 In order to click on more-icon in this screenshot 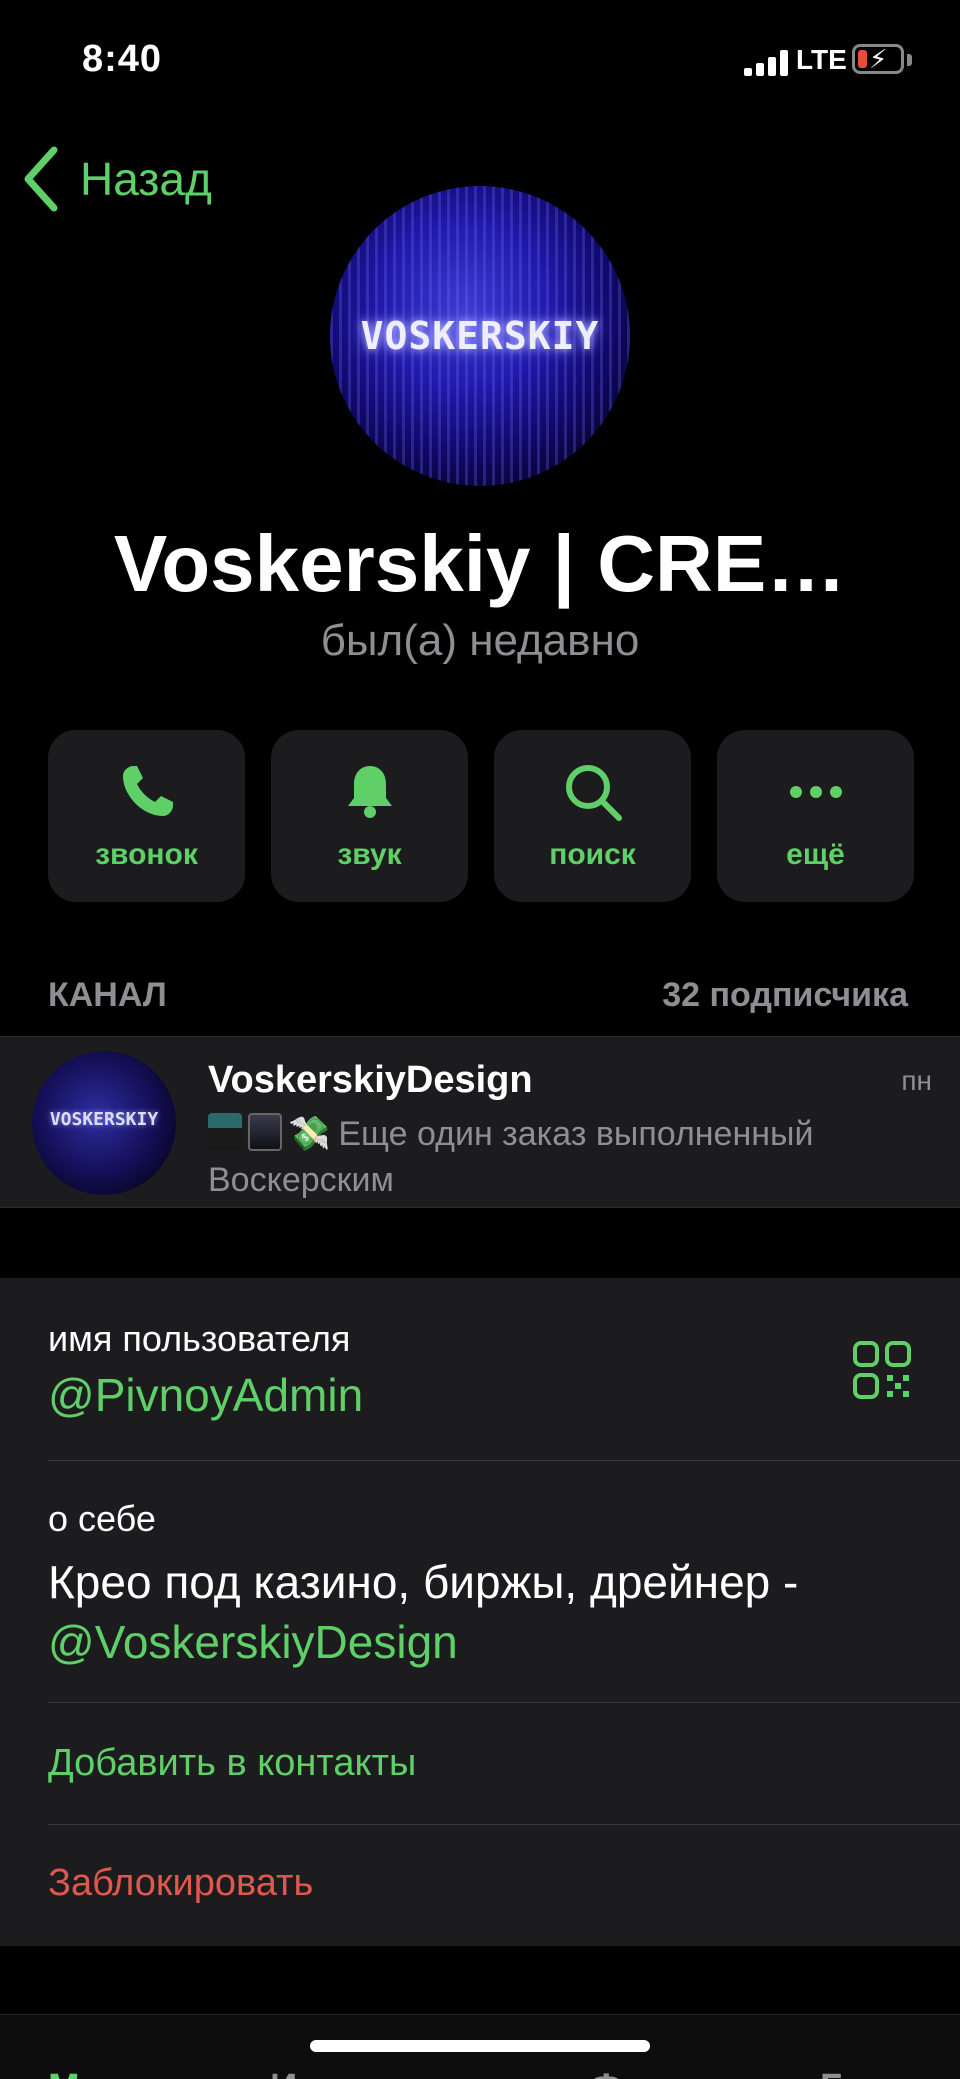, I will do `click(815, 792)`.